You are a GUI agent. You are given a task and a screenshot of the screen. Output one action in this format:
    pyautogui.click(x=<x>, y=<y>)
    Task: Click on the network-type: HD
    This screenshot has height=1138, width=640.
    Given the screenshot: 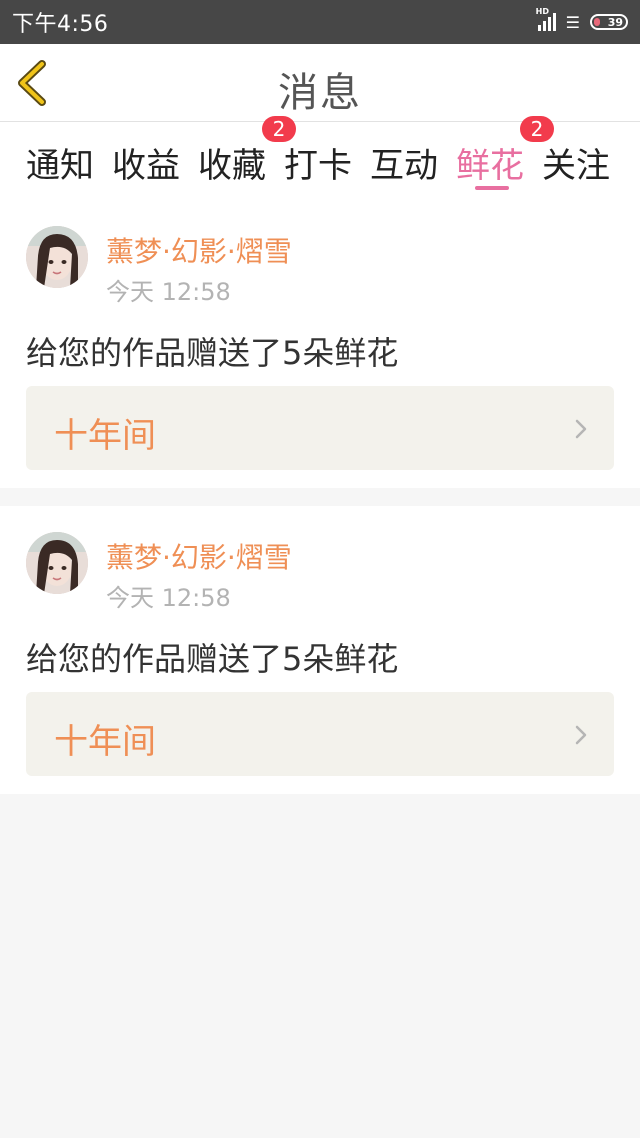 What is the action you would take?
    pyautogui.click(x=542, y=11)
    